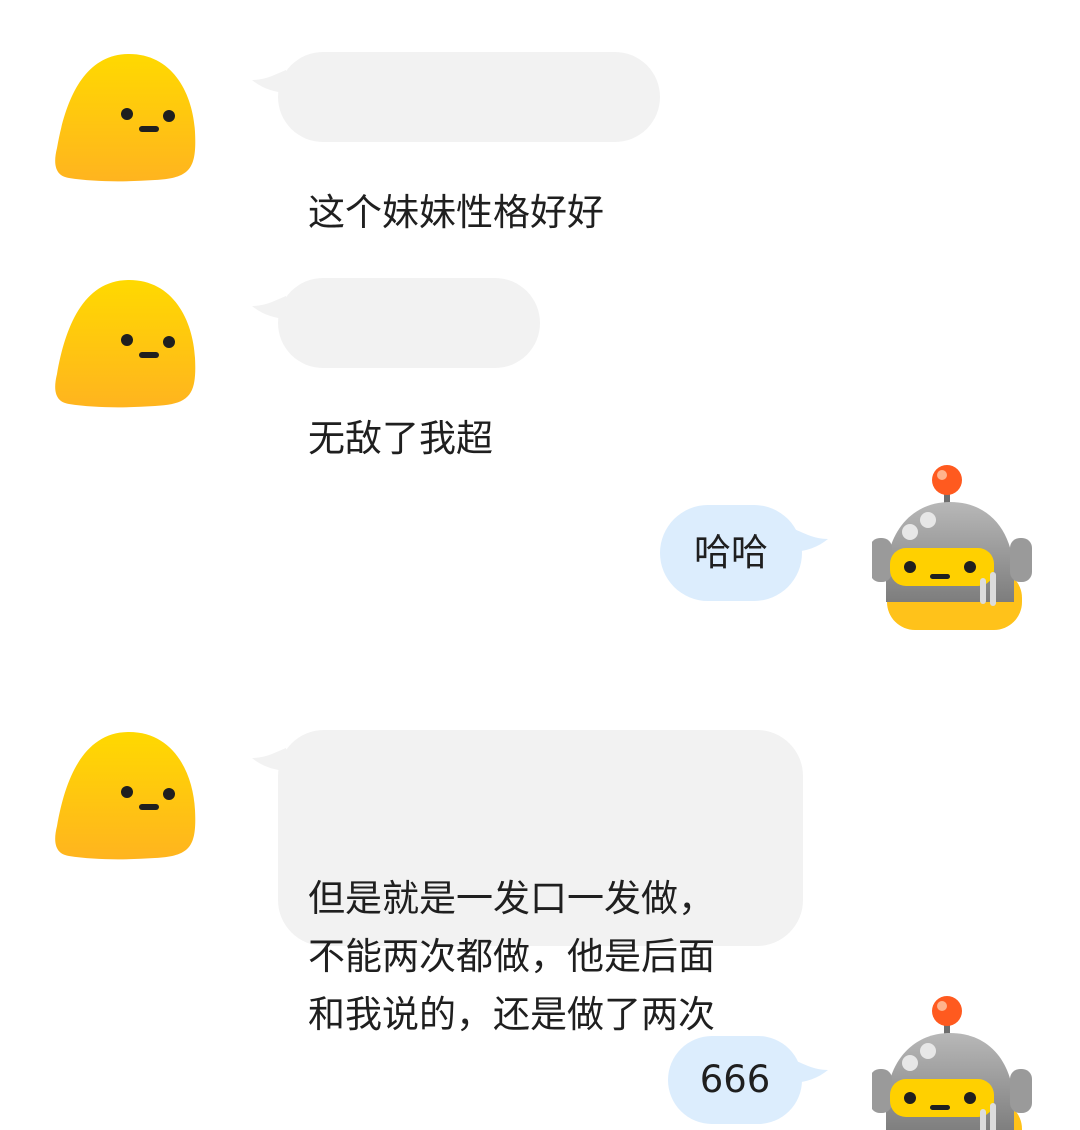 The width and height of the screenshot is (1080, 1130). What do you see at coordinates (456, 212) in the screenshot?
I see `message-text: 这个妹妹性格好好` at bounding box center [456, 212].